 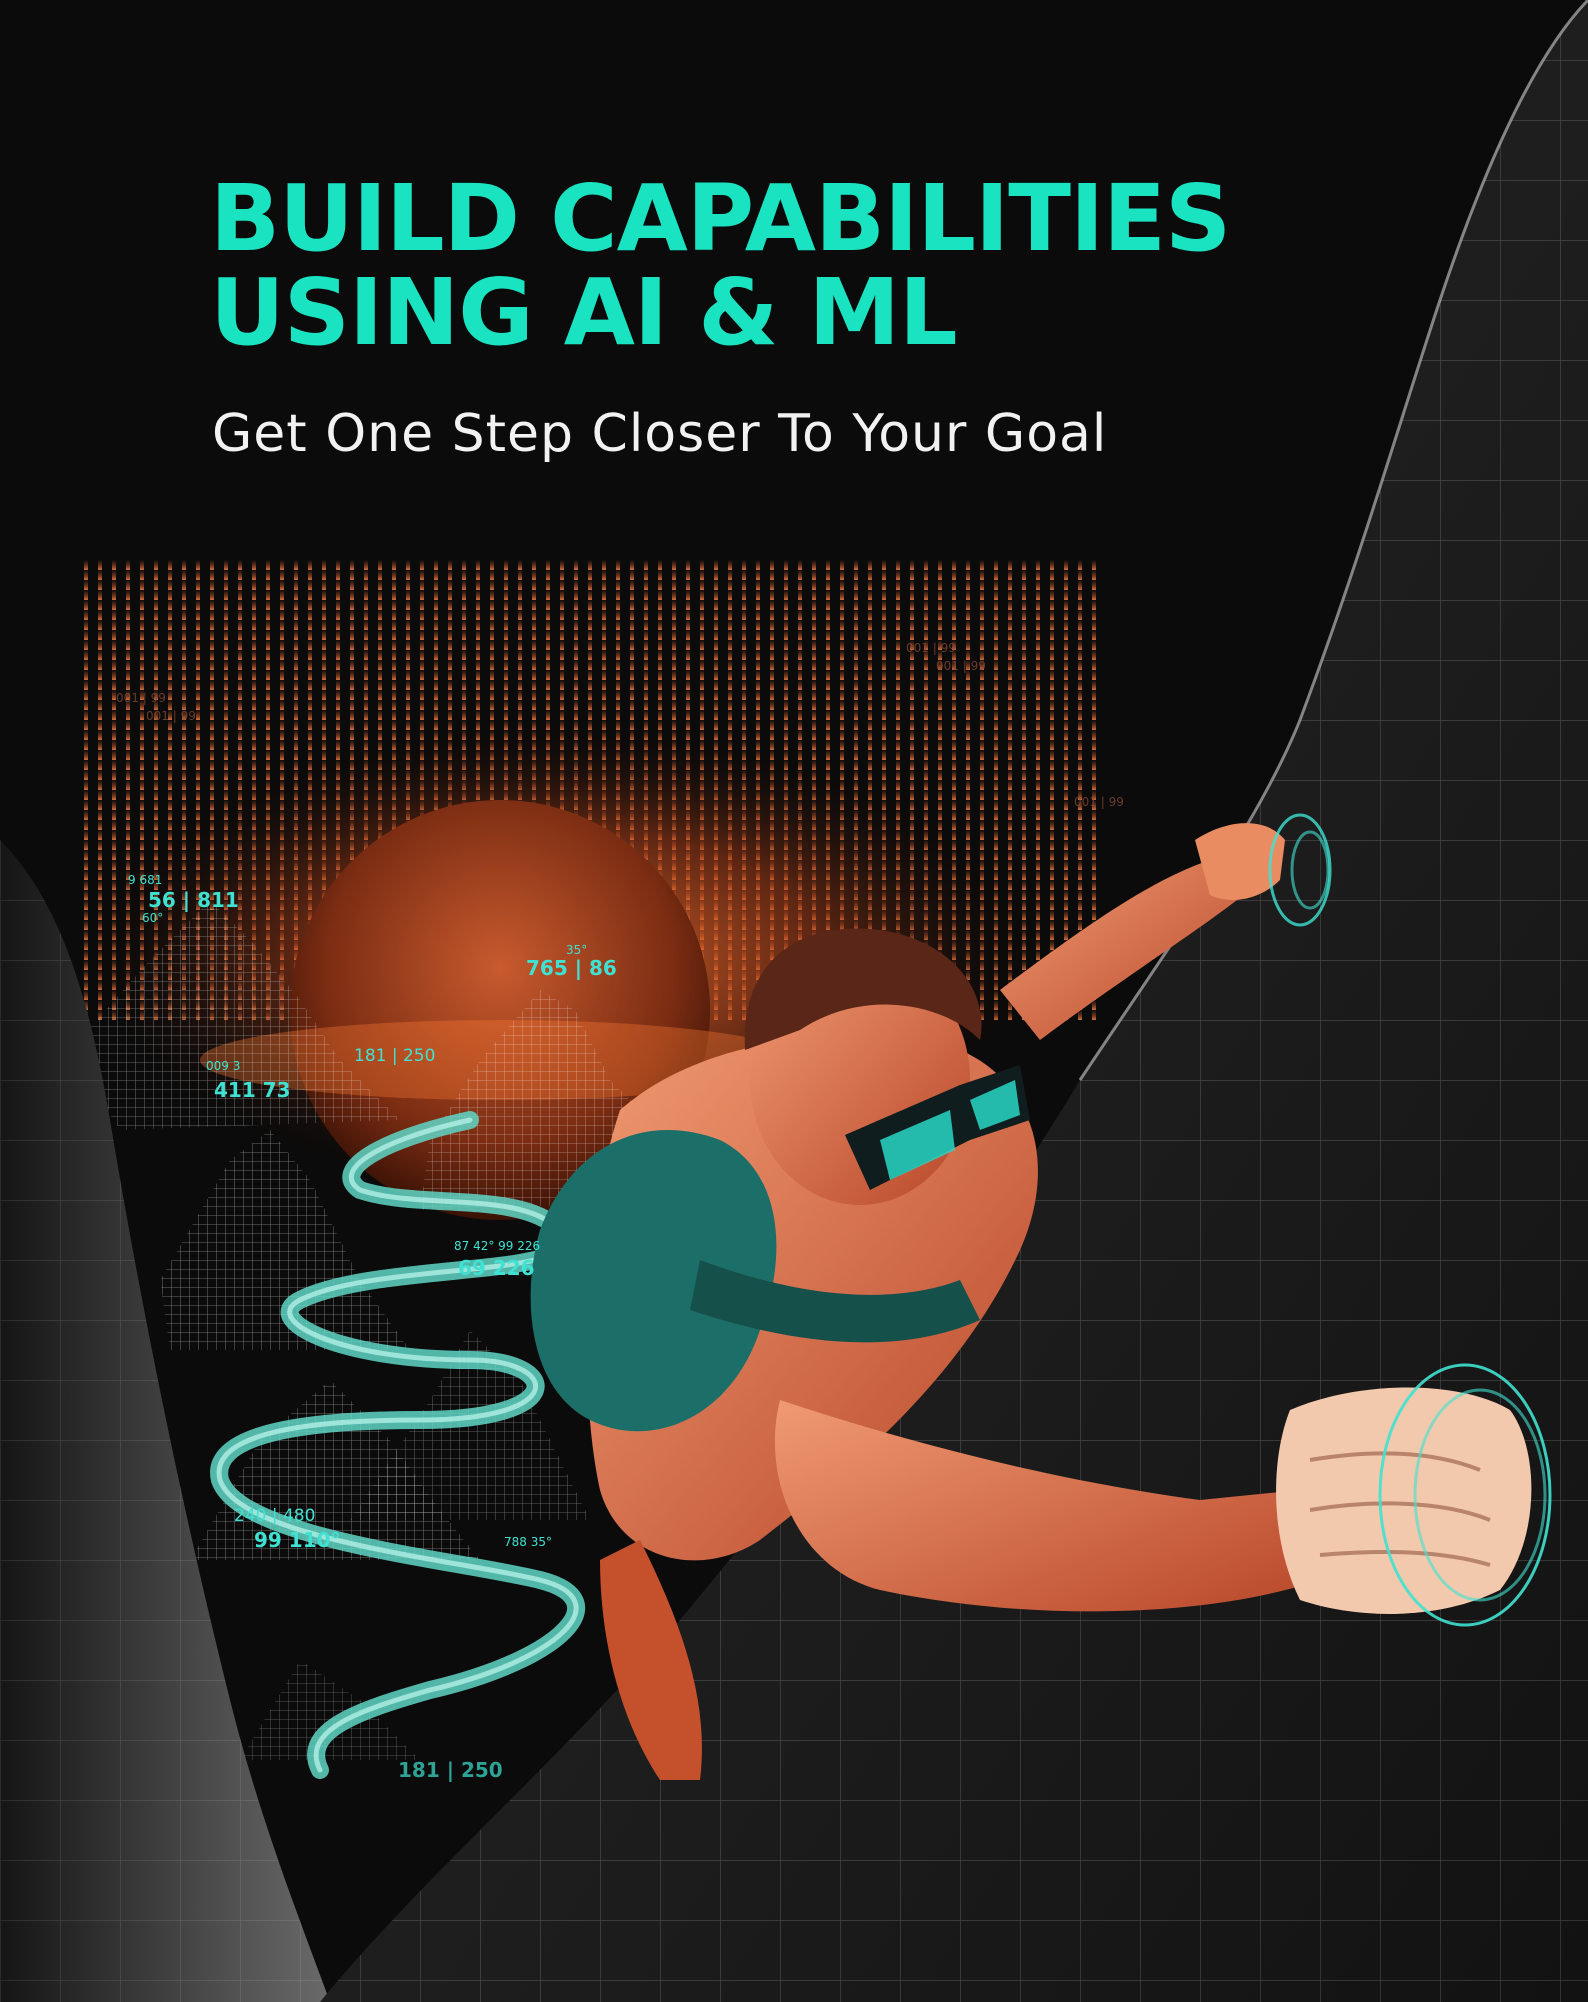 What do you see at coordinates (528, 1542) in the screenshot?
I see `hud-label: 788 35°` at bounding box center [528, 1542].